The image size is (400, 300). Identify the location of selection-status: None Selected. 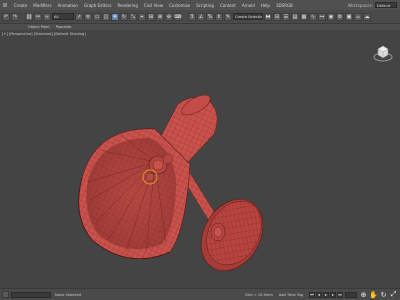
(68, 294).